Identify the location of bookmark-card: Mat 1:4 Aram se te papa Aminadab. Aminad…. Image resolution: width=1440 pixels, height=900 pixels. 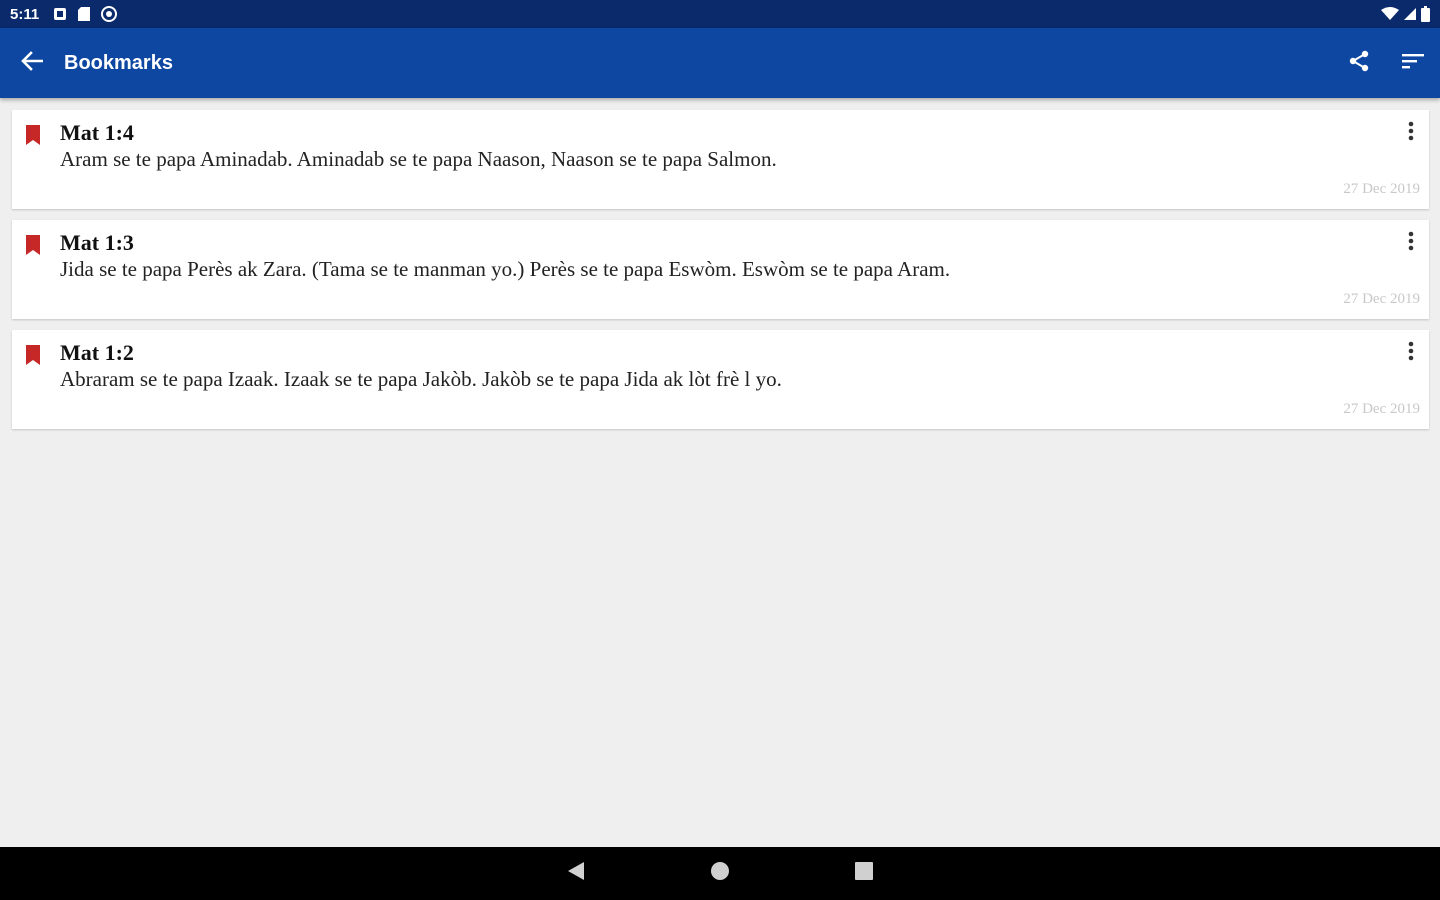
(720, 159).